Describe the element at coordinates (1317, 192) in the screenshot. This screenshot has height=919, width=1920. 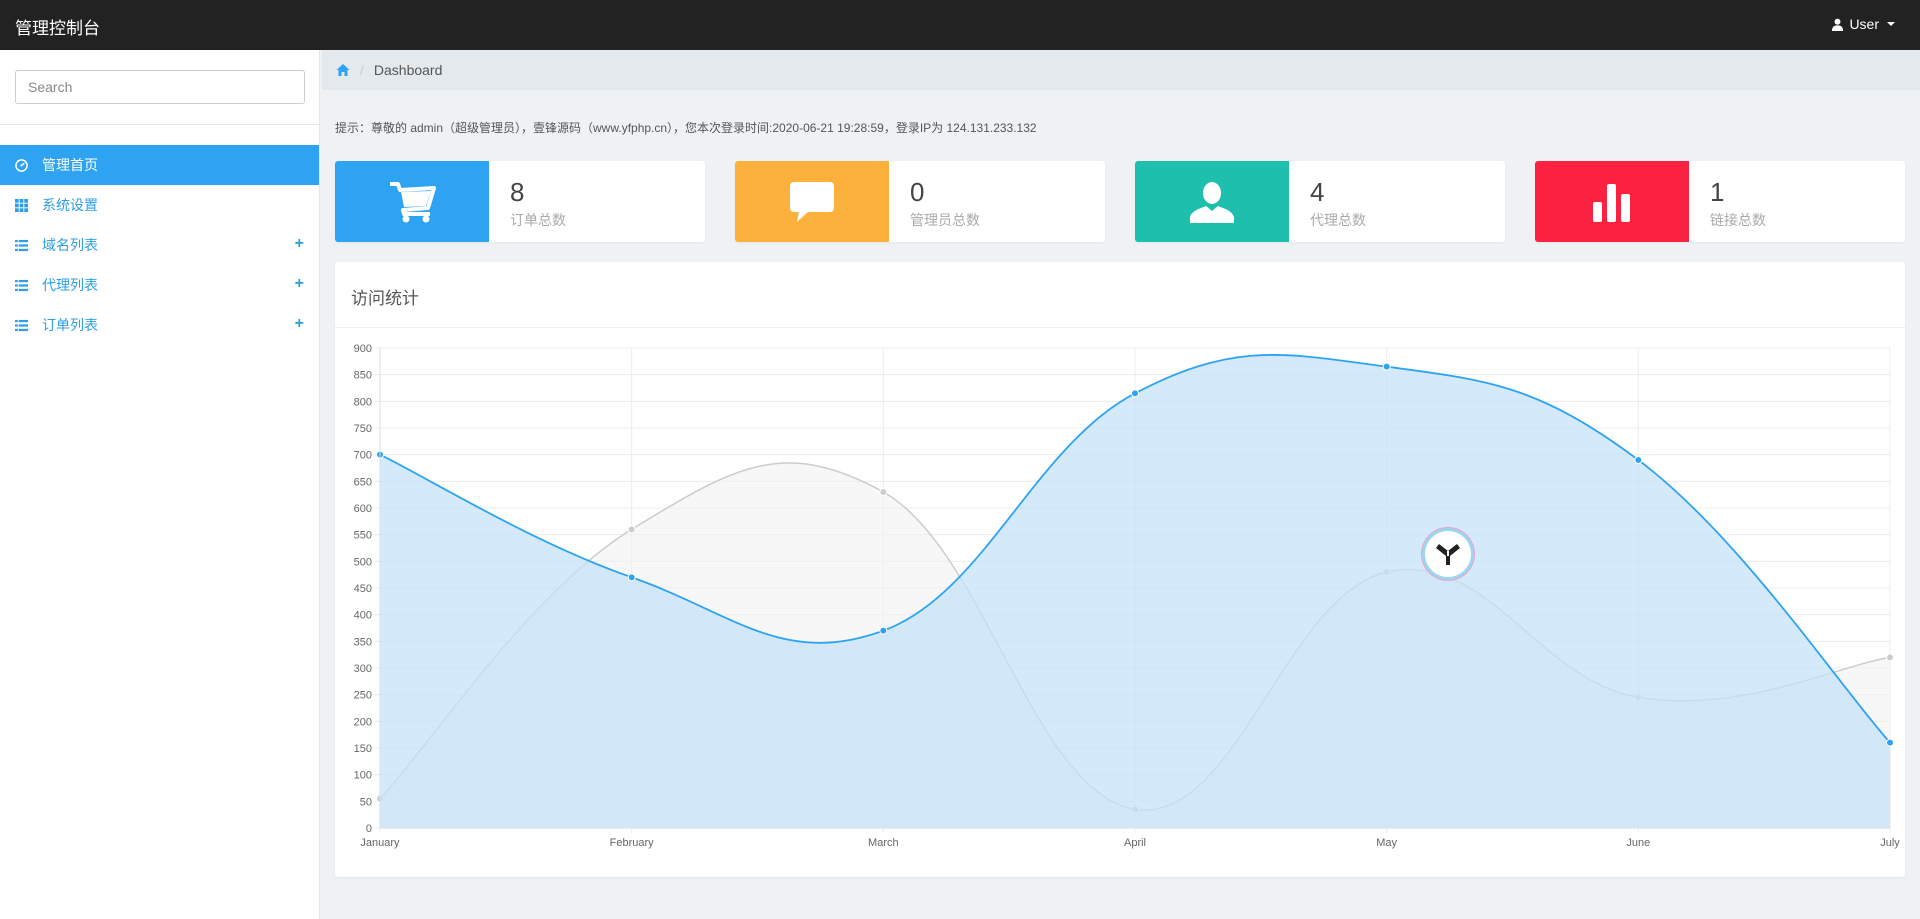
I see `stat-value: 4` at that location.